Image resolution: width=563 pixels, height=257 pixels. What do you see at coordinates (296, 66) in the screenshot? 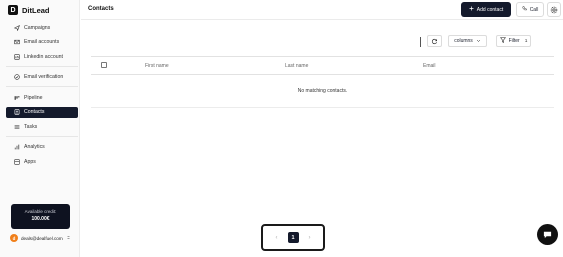
I see `column-header-last-name: Last name` at bounding box center [296, 66].